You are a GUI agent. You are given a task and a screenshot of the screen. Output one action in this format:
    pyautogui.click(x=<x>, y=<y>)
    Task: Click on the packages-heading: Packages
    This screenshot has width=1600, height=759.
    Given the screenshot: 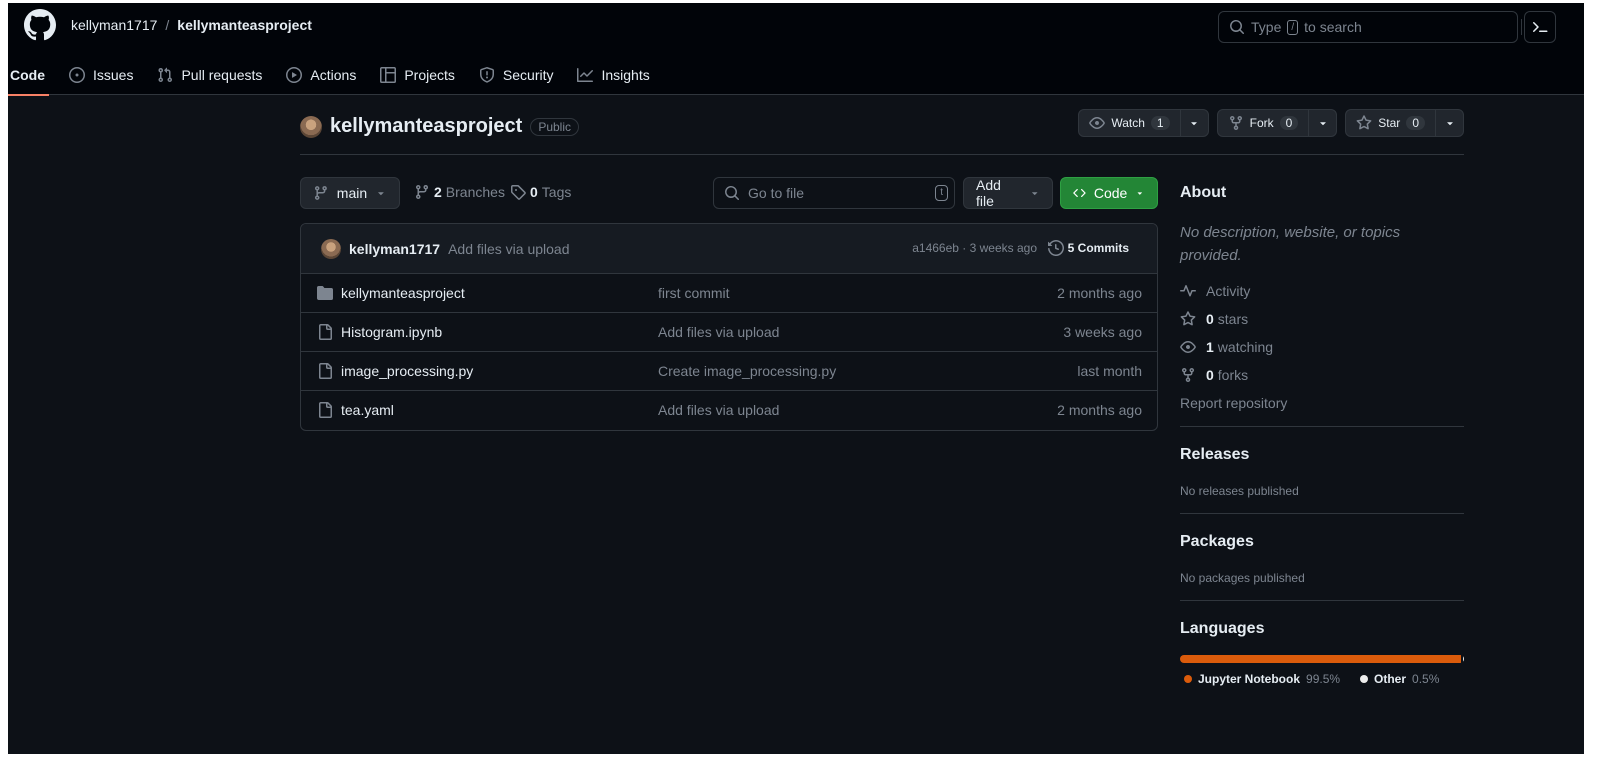 What is the action you would take?
    pyautogui.click(x=1217, y=542)
    